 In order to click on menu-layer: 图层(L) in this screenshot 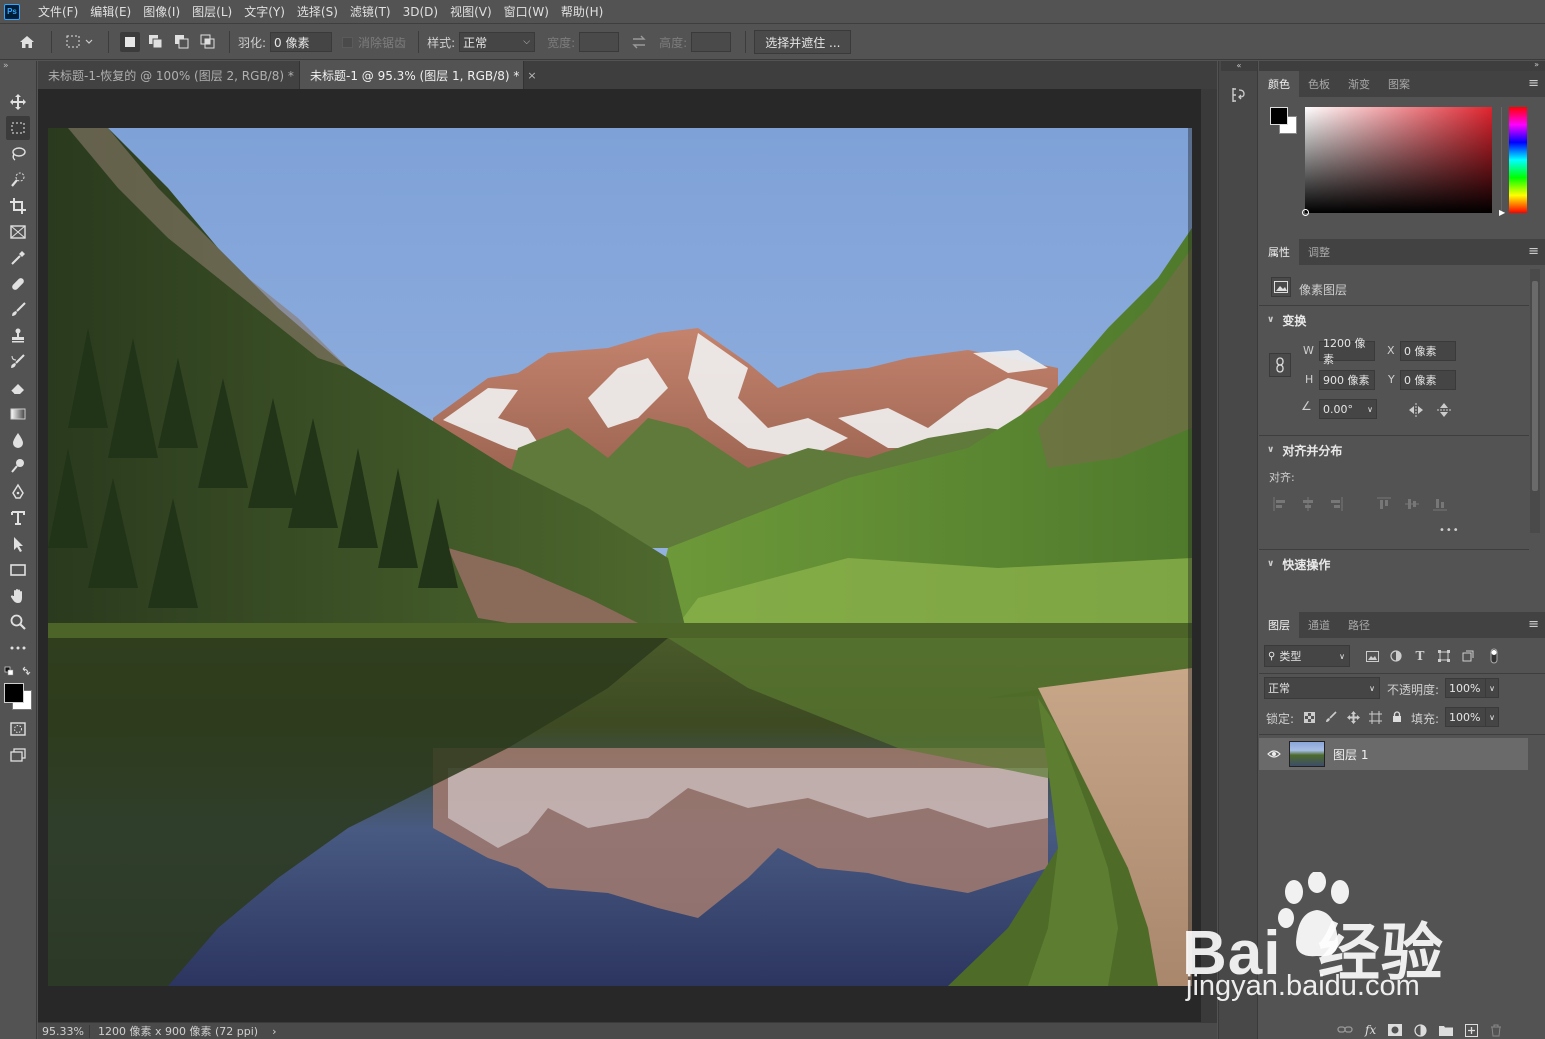, I will do `click(212, 12)`.